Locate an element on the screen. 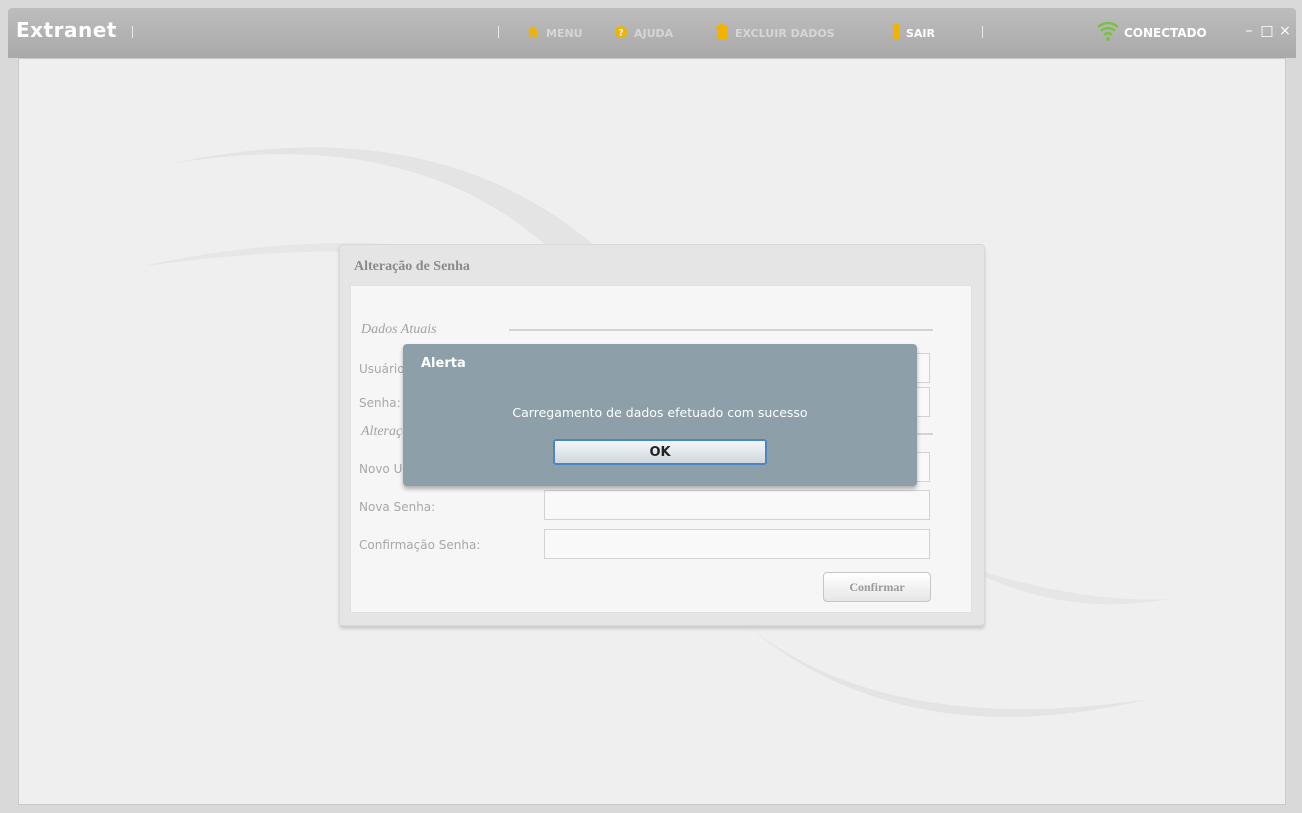  minimize-icon: – is located at coordinates (1249, 31).